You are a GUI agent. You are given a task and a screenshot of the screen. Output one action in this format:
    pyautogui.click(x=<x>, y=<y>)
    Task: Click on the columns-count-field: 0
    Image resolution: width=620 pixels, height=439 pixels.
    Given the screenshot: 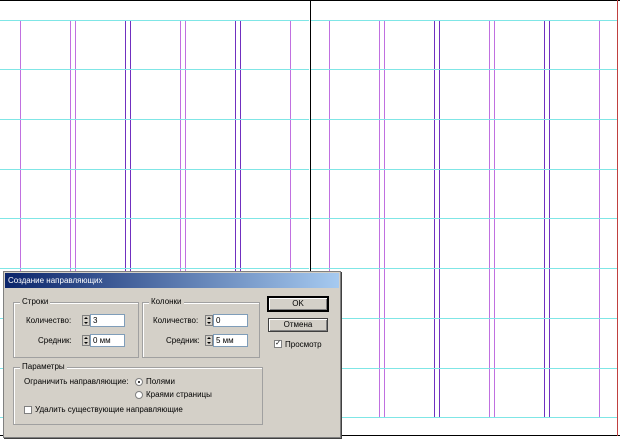 What is the action you would take?
    pyautogui.click(x=230, y=320)
    